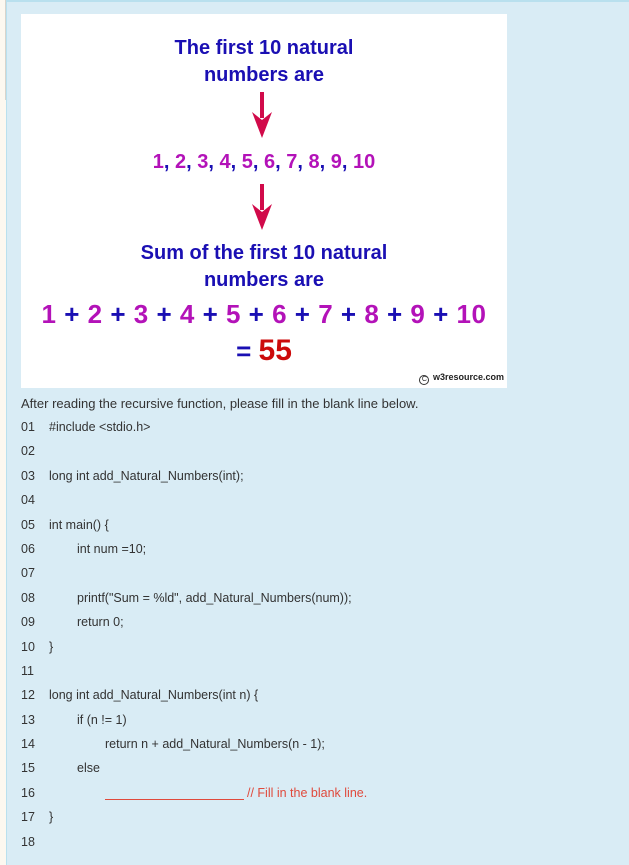 This screenshot has width=629, height=865. What do you see at coordinates (187, 314) in the screenshot?
I see `sum-term: 4` at bounding box center [187, 314].